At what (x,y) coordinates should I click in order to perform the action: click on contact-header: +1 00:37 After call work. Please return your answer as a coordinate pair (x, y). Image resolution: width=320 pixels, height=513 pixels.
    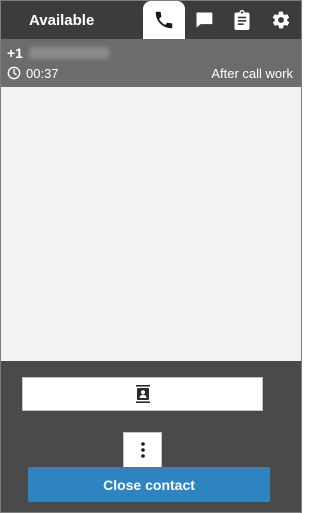
    Looking at the image, I should click on (151, 63).